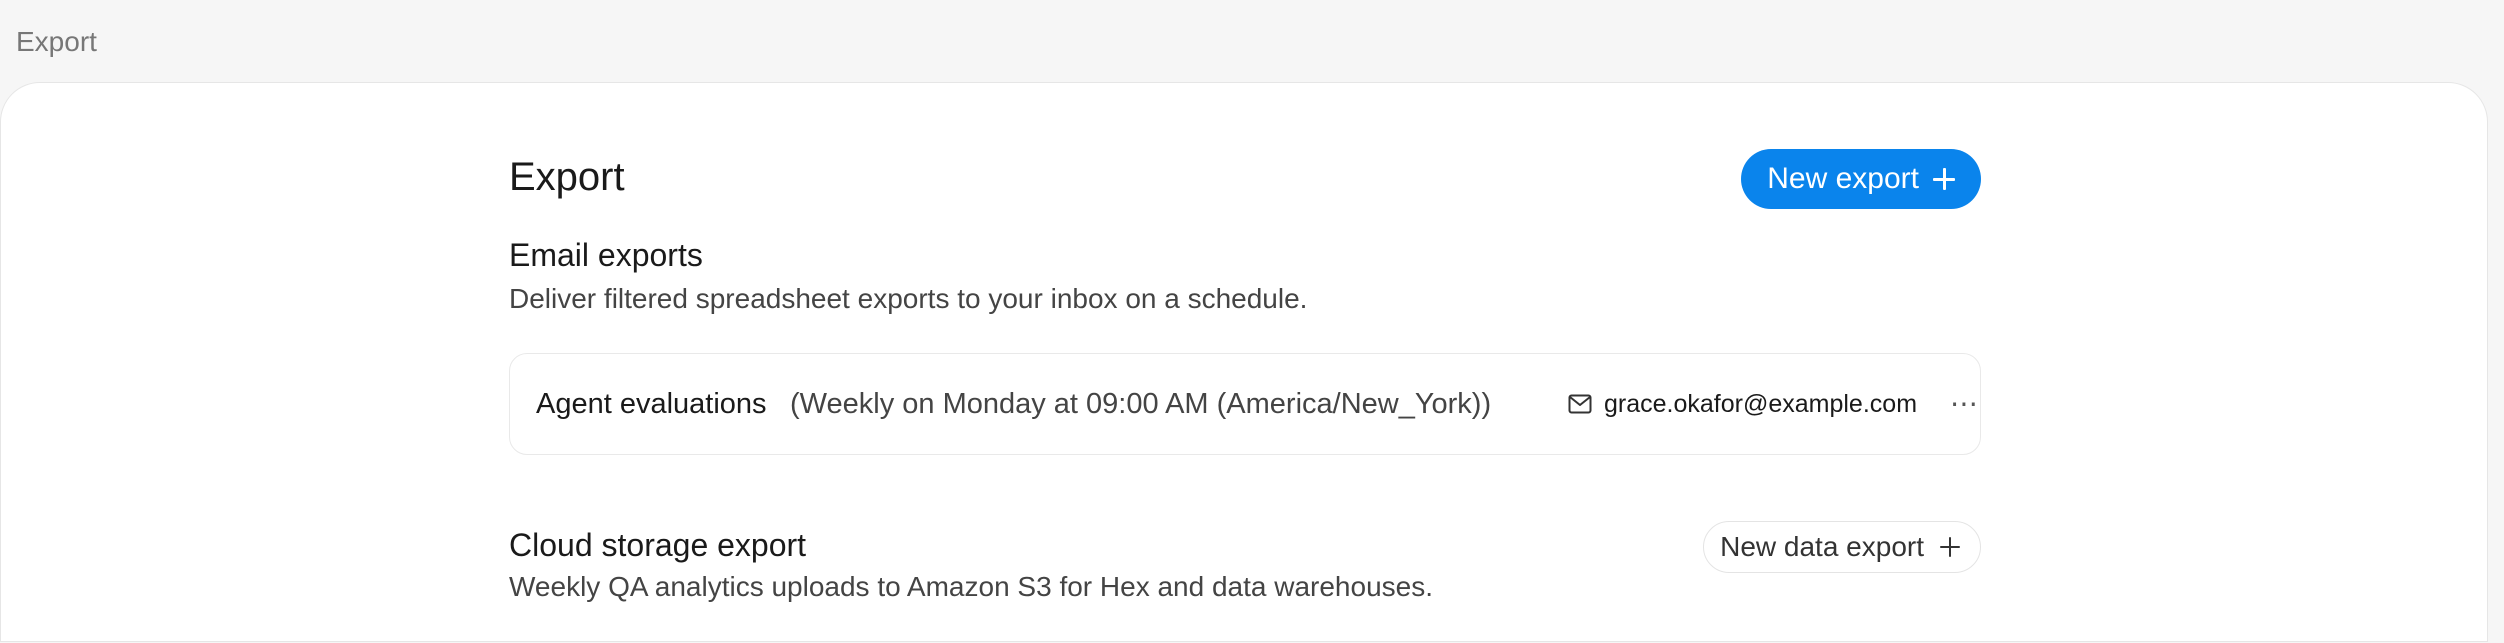 The image size is (2504, 643). I want to click on new-data-export-label: New data export, so click(1822, 546).